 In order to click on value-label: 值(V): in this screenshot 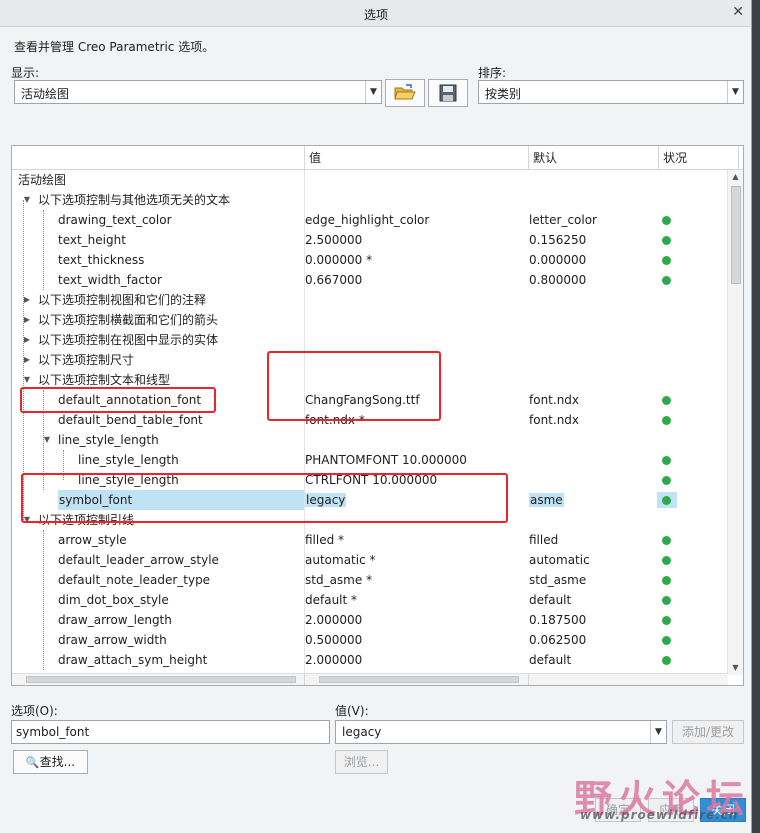, I will do `click(352, 711)`.